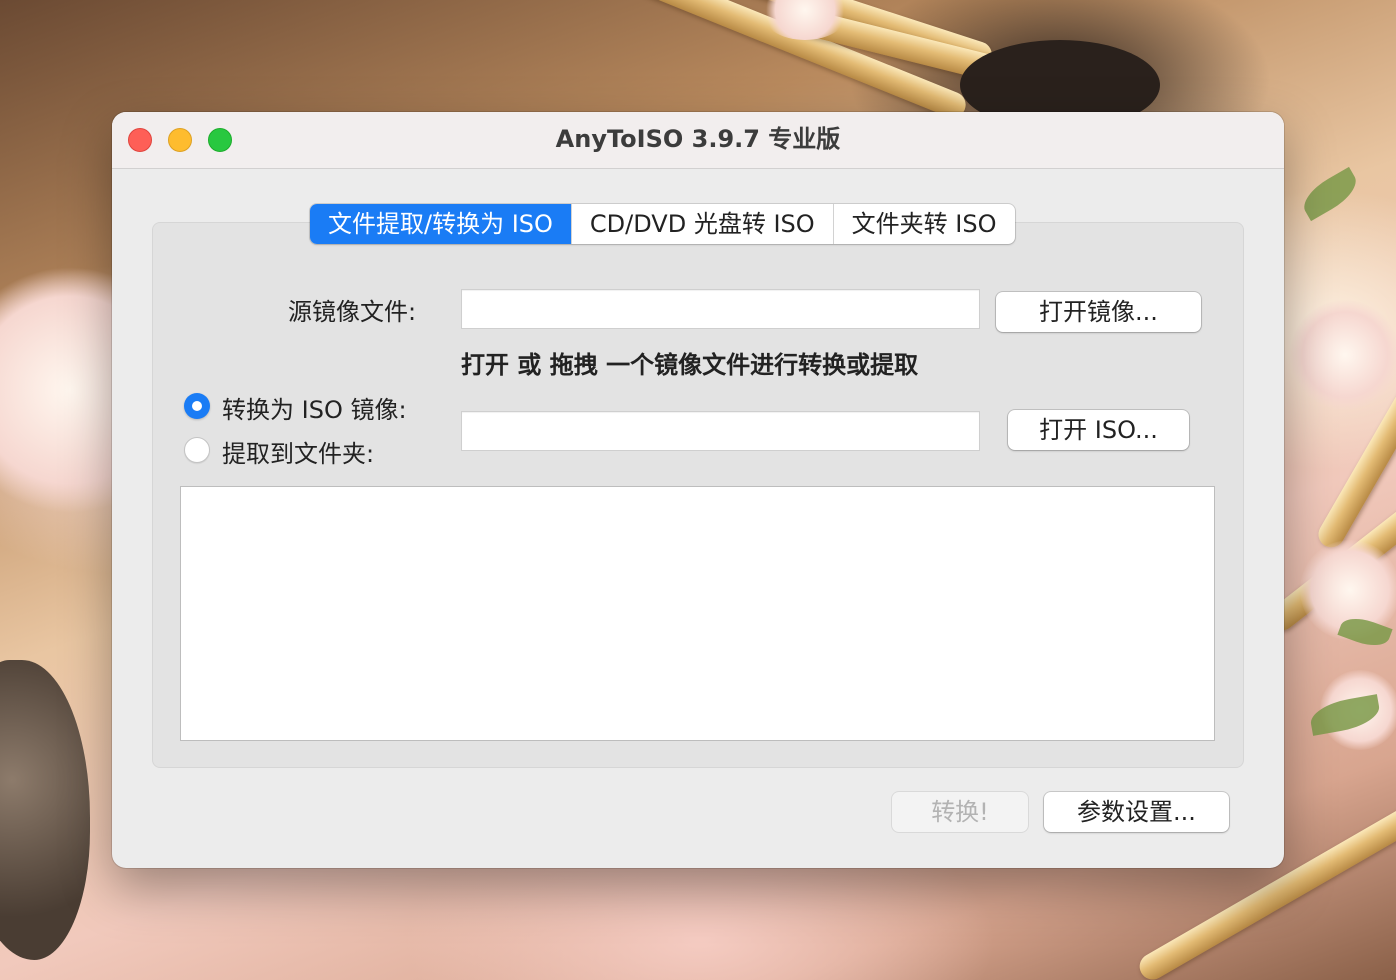 This screenshot has width=1396, height=980. What do you see at coordinates (1343, 355) in the screenshot?
I see `wallpaper-flower` at bounding box center [1343, 355].